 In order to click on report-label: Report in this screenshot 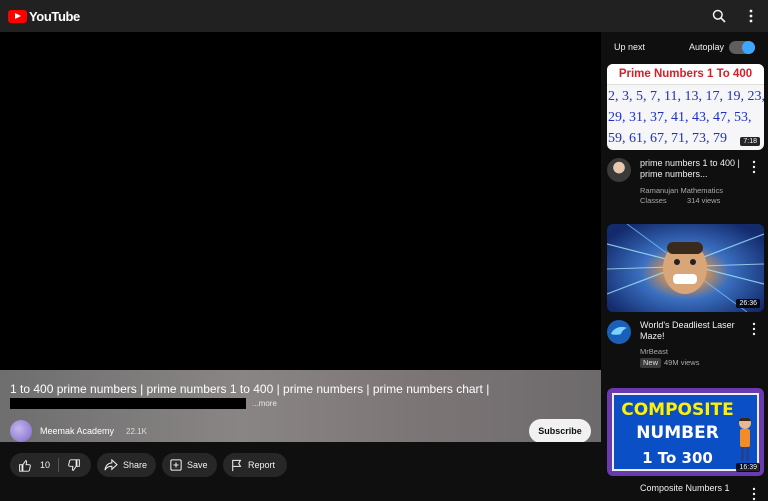, I will do `click(262, 465)`.